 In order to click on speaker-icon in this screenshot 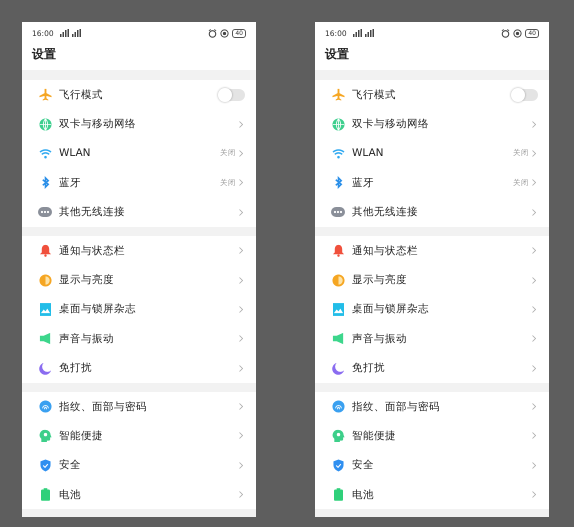, I will do `click(338, 339)`.